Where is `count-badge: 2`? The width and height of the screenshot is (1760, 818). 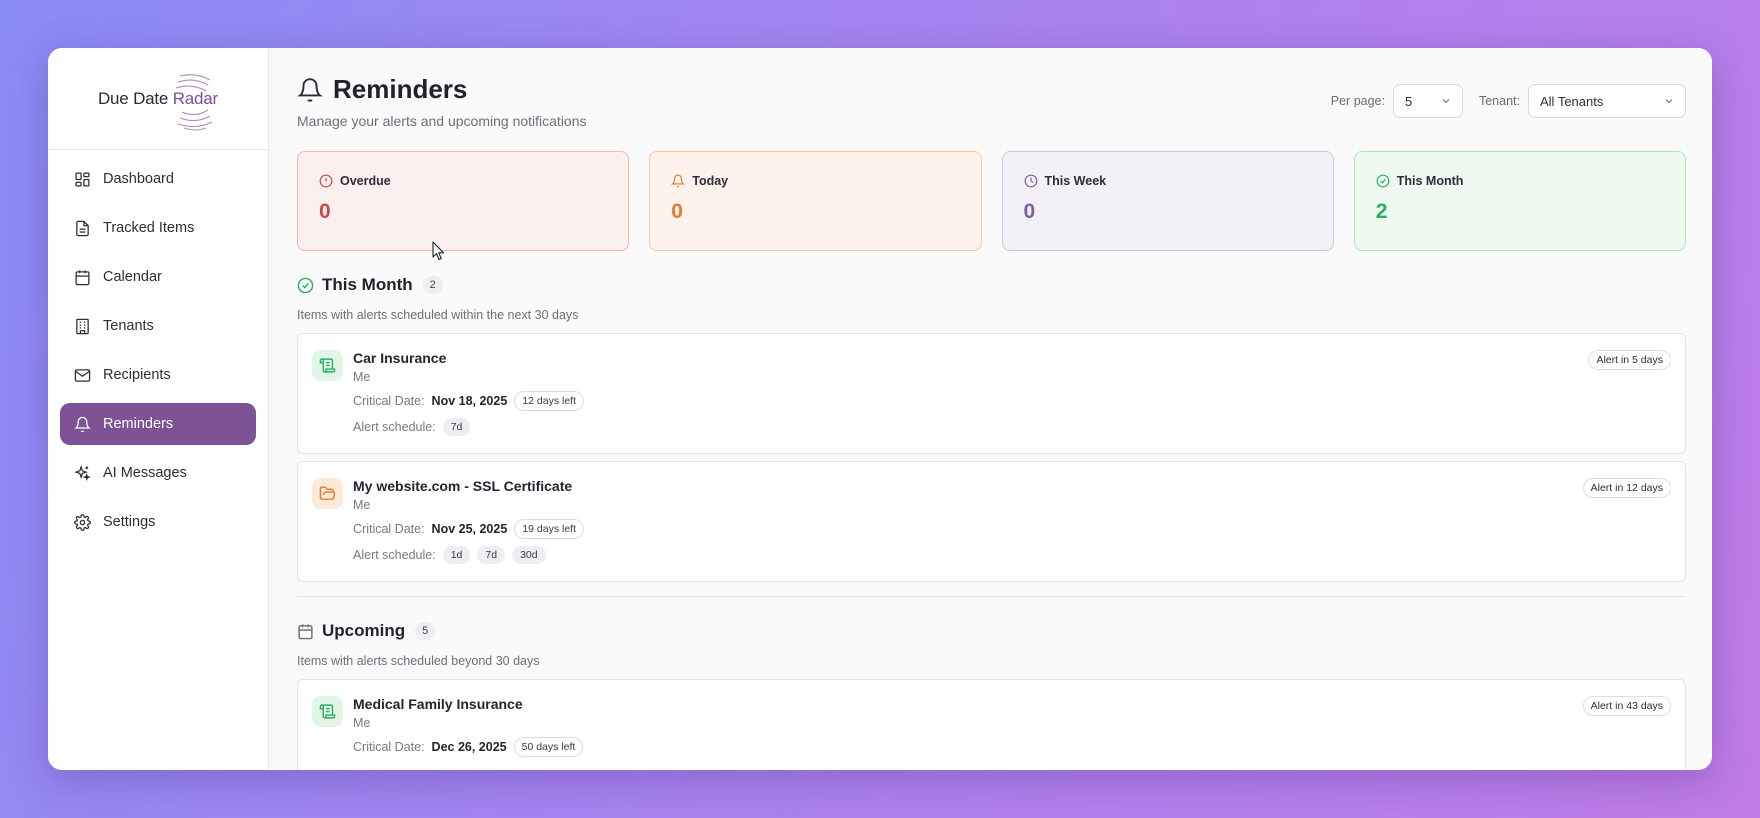
count-badge: 2 is located at coordinates (432, 285).